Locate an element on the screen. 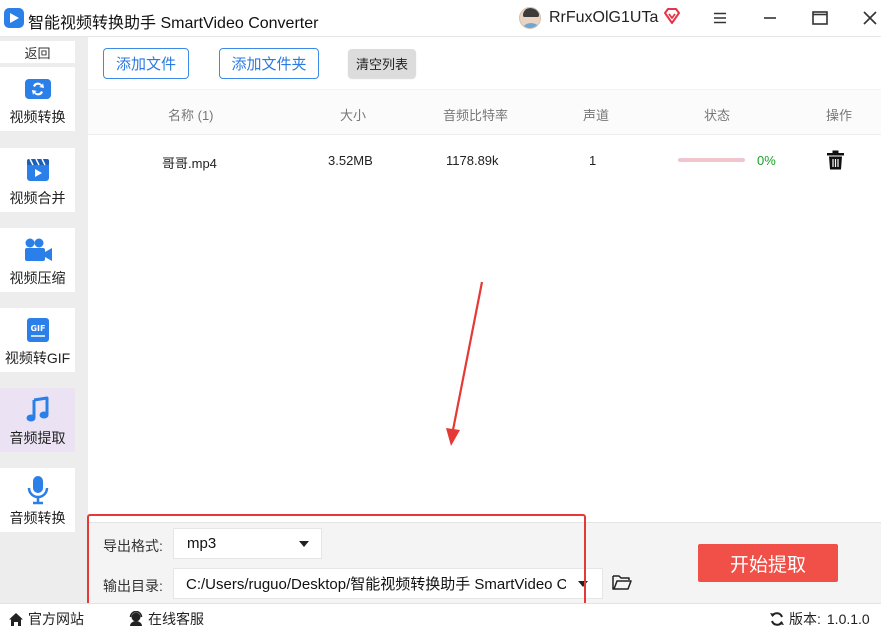  close-button is located at coordinates (868, 18).